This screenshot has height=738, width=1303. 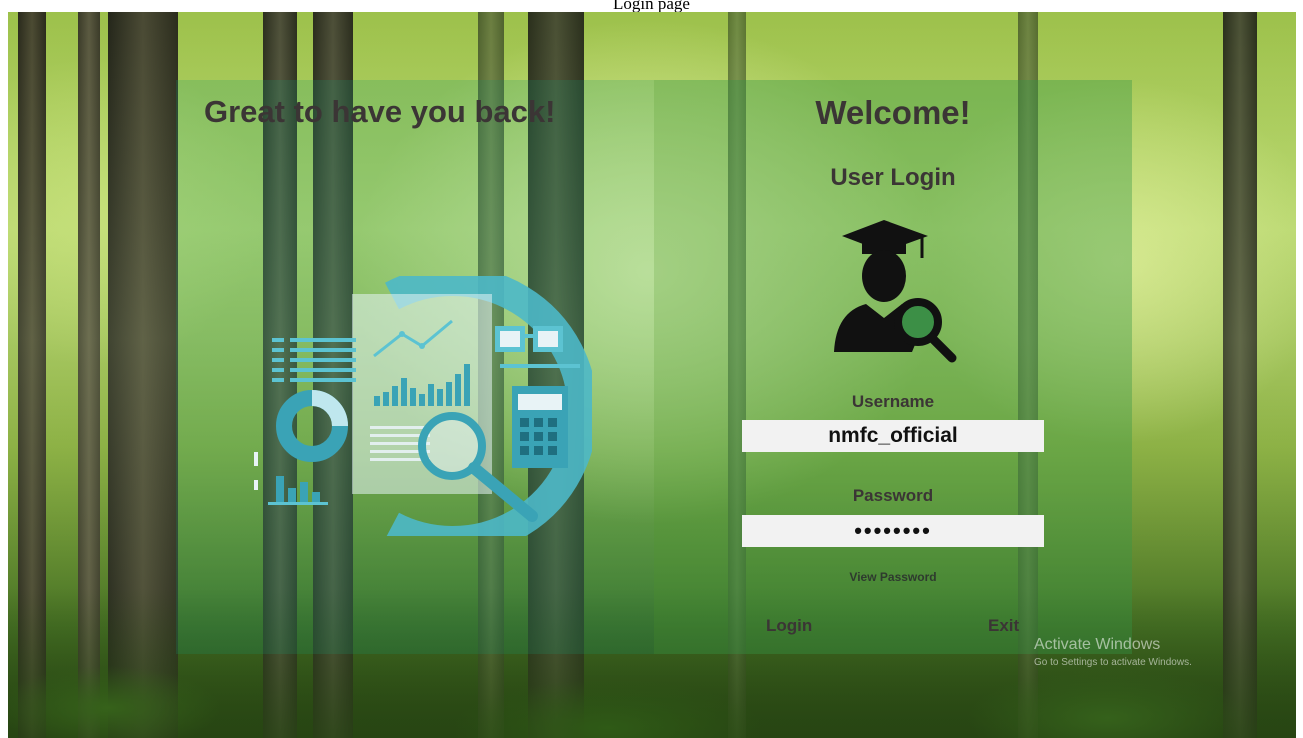 What do you see at coordinates (893, 577) in the screenshot?
I see `view-password-toggle: View Password` at bounding box center [893, 577].